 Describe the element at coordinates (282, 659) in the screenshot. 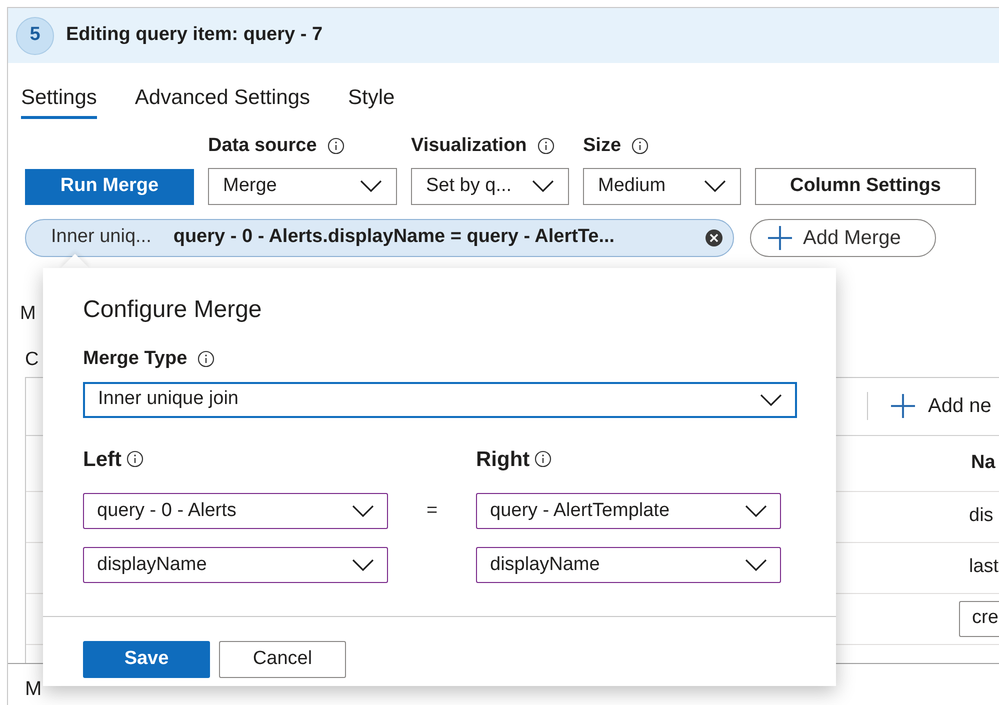

I see `secondary-button: Cancel` at that location.